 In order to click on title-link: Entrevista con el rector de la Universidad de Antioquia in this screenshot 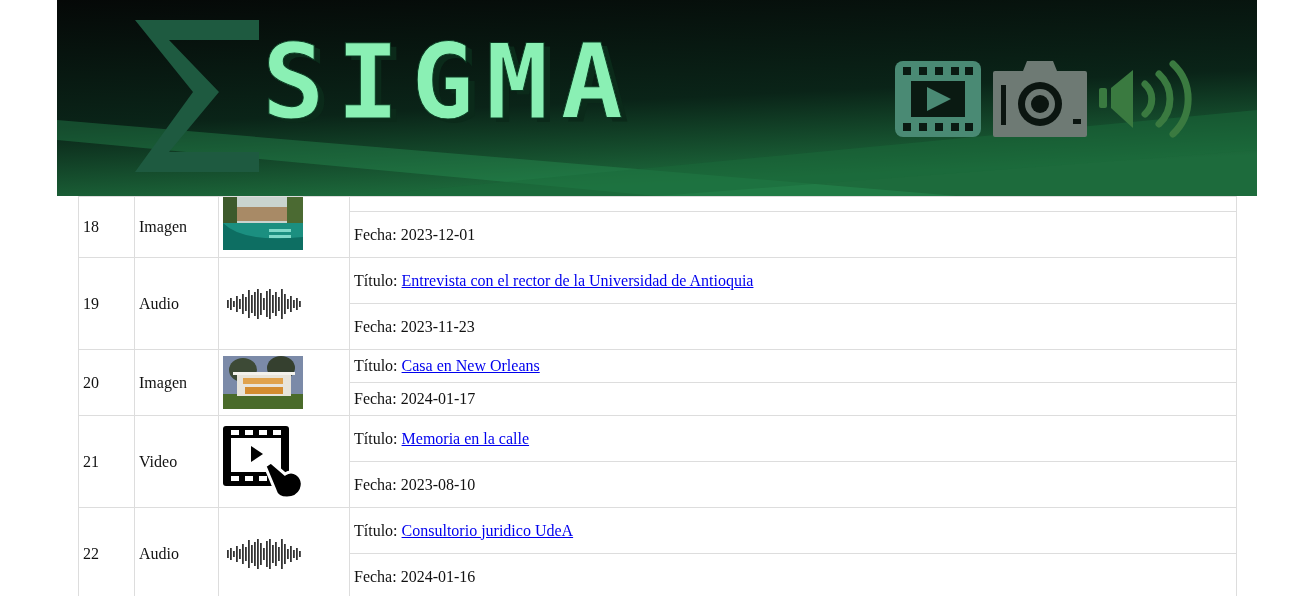, I will do `click(577, 280)`.